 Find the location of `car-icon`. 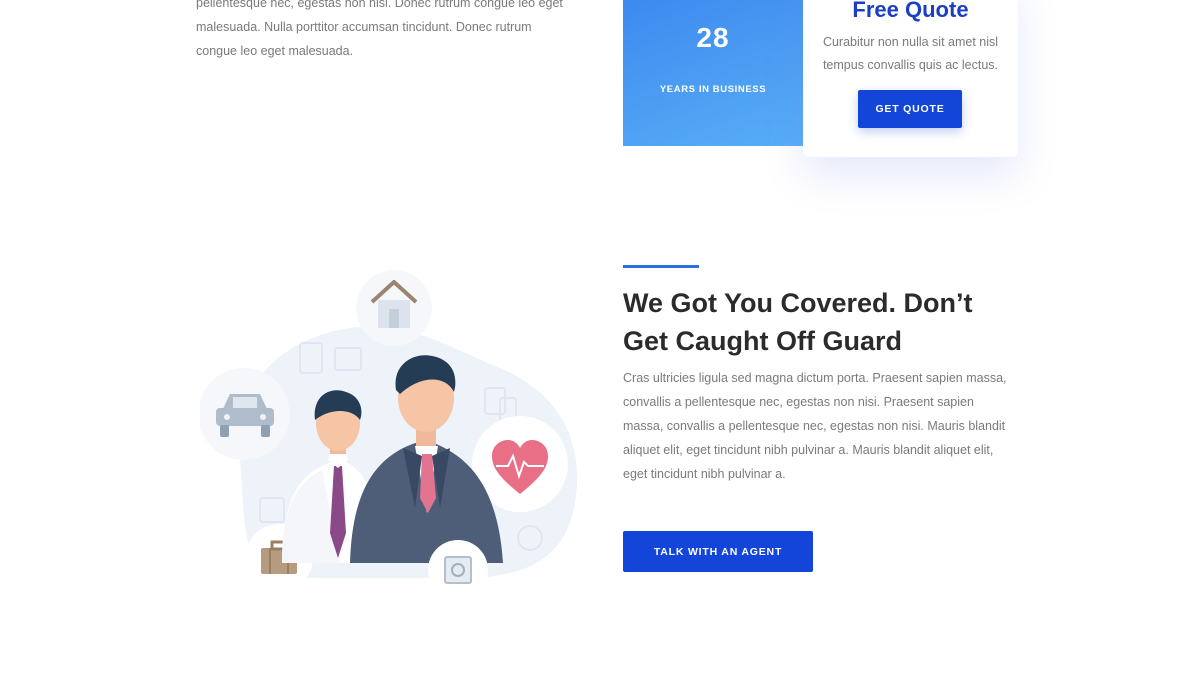

car-icon is located at coordinates (244, 414).